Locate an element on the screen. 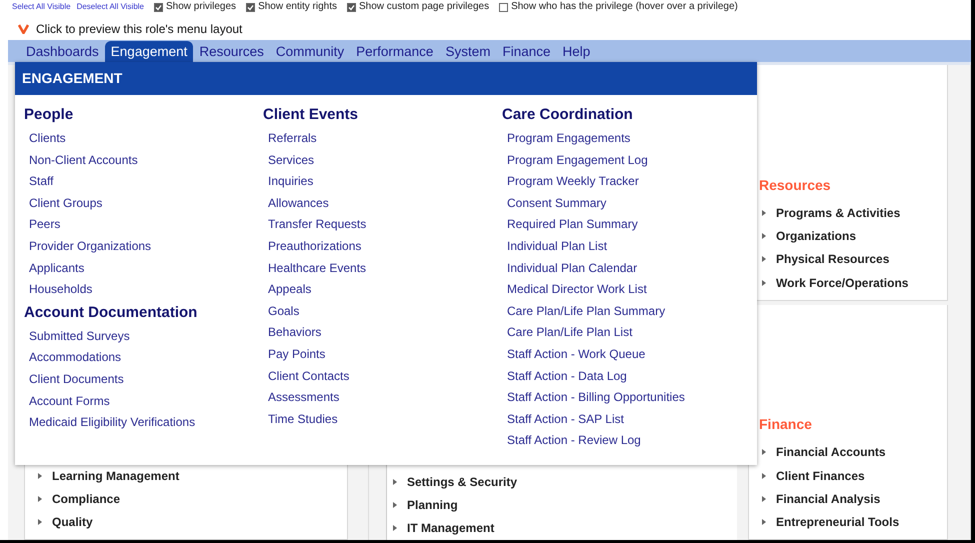 The image size is (975, 543). menu-tab: Engagement is located at coordinates (149, 51).